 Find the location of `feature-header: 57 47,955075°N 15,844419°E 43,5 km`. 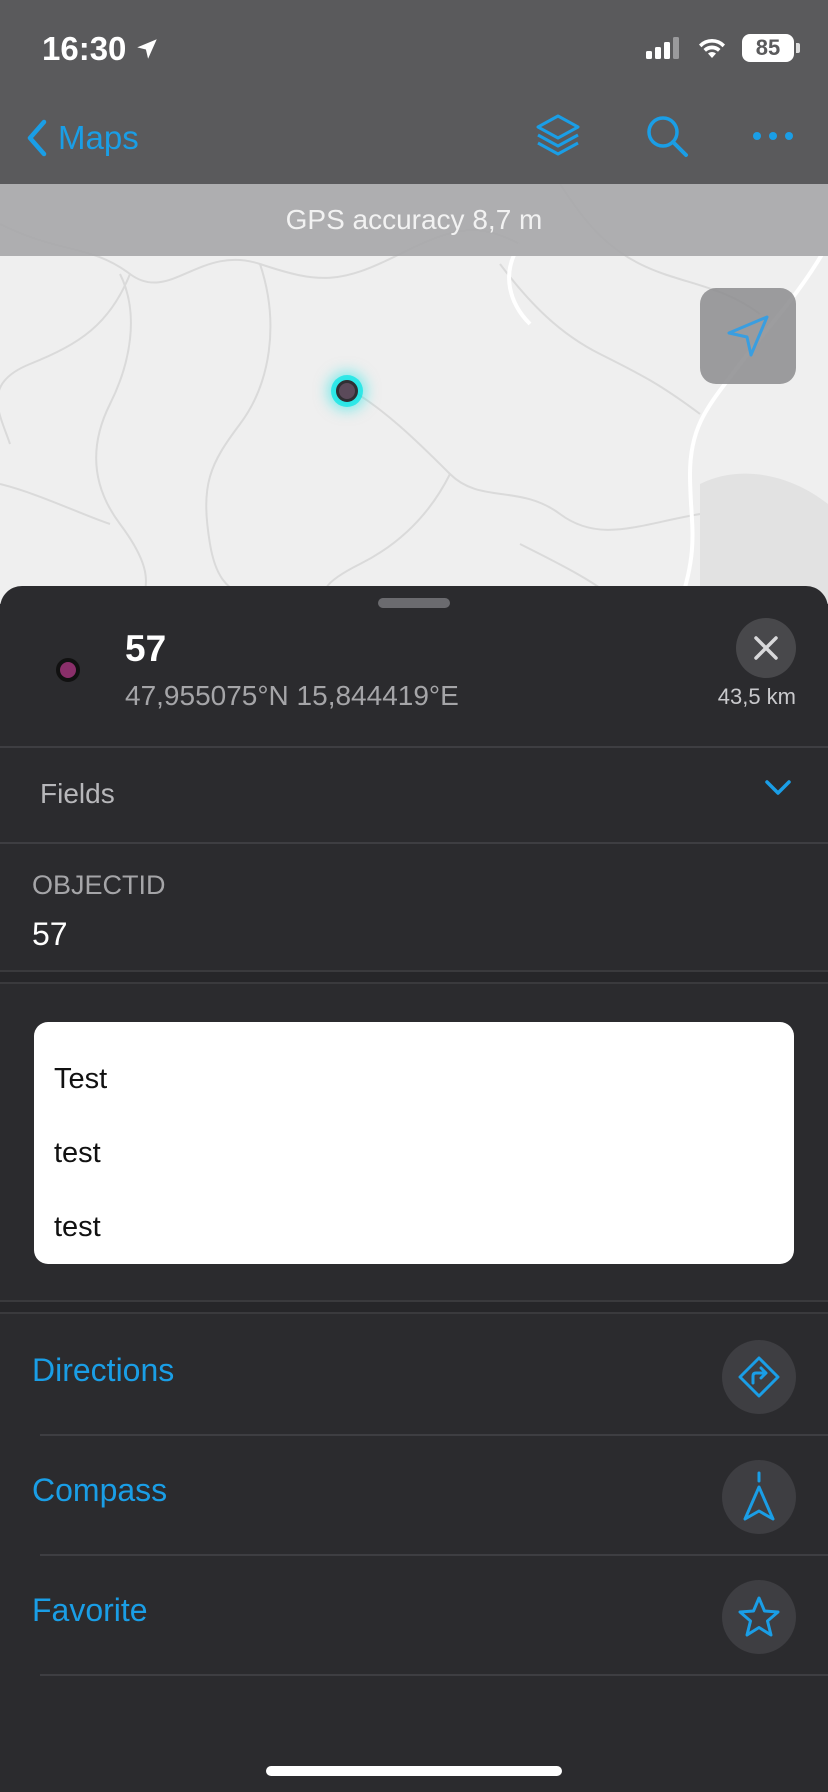

feature-header: 57 47,955075°N 15,844419°E 43,5 km is located at coordinates (414, 666).